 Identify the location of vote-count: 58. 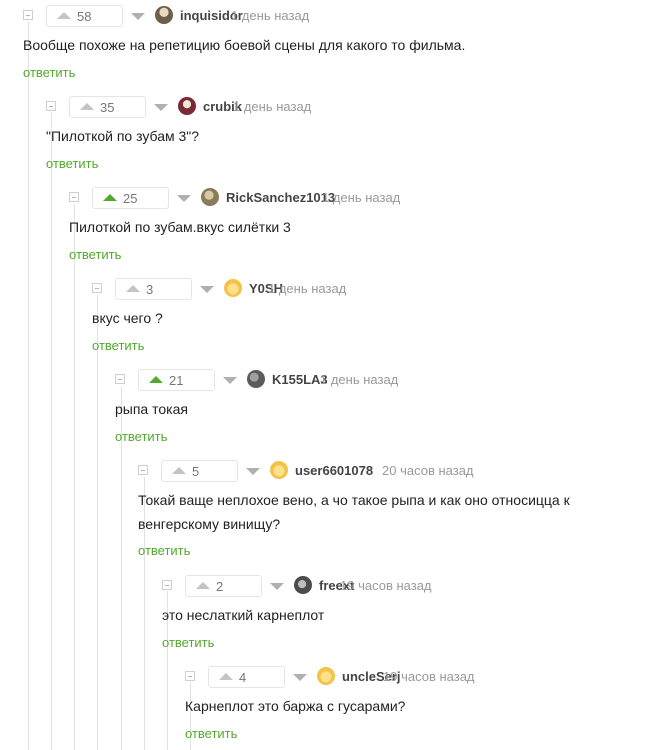
(84, 16).